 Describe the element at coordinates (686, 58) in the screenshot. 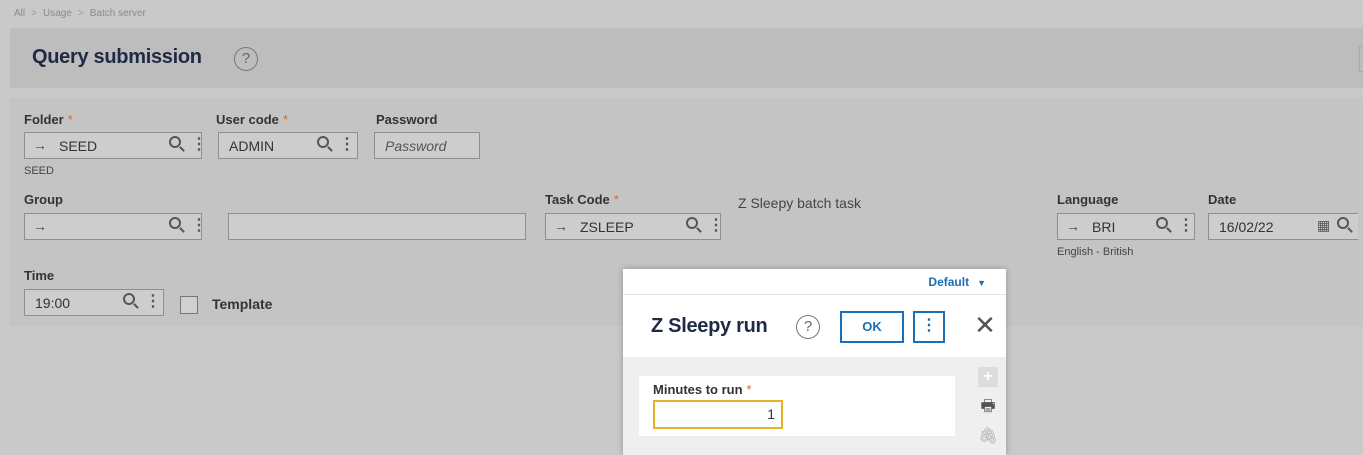

I see `page-header: Query submission ?` at that location.